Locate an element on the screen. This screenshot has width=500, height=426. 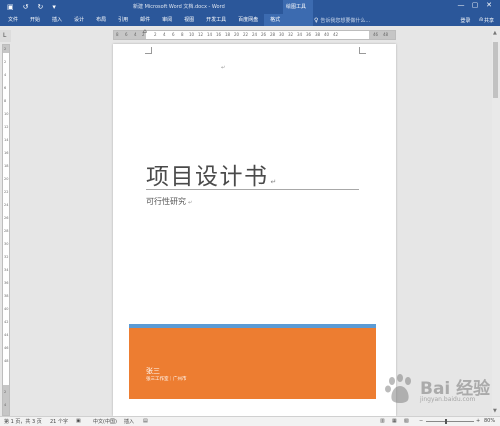
author-name: 张三 is located at coordinates (153, 371).